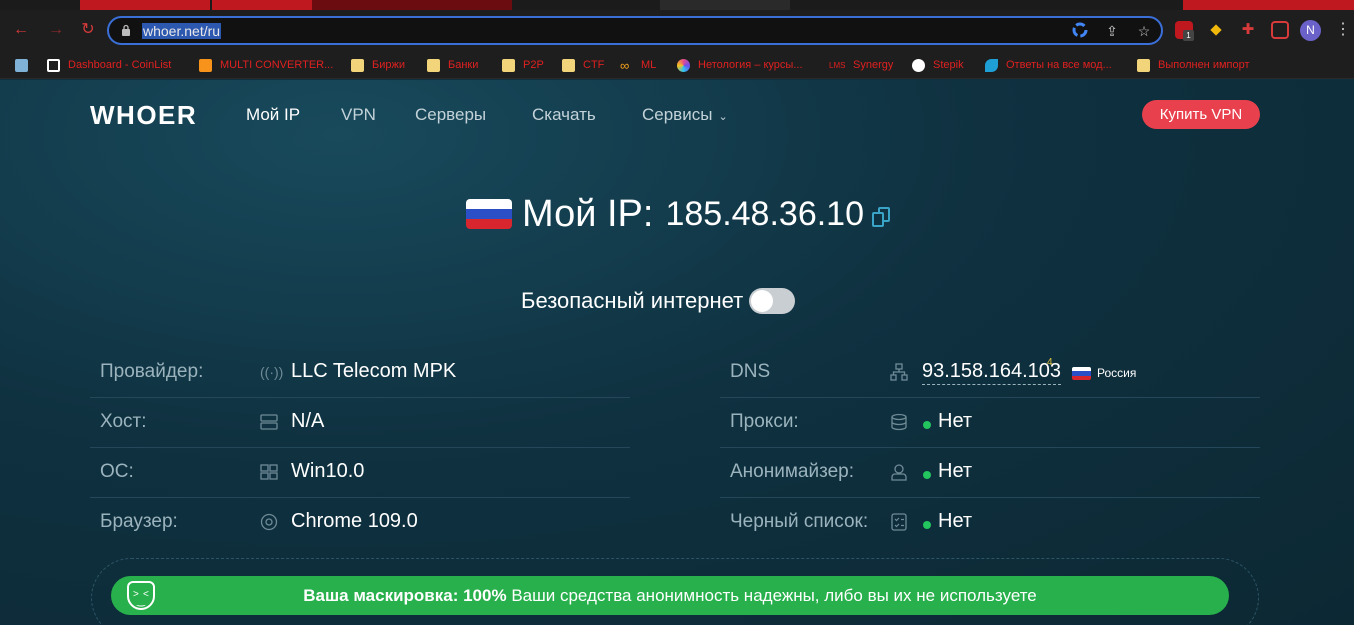 This screenshot has width=1354, height=625. I want to click on infinity-icon: ∞, so click(625, 65).